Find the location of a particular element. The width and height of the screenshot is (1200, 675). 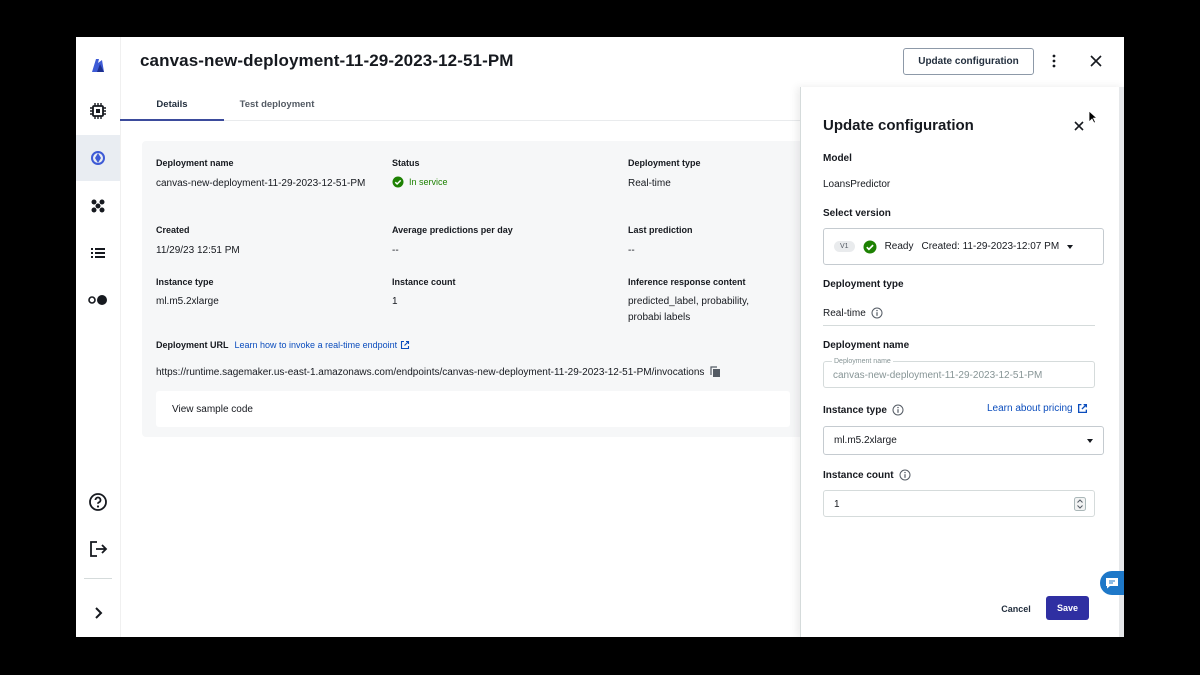

divider is located at coordinates (959, 325).